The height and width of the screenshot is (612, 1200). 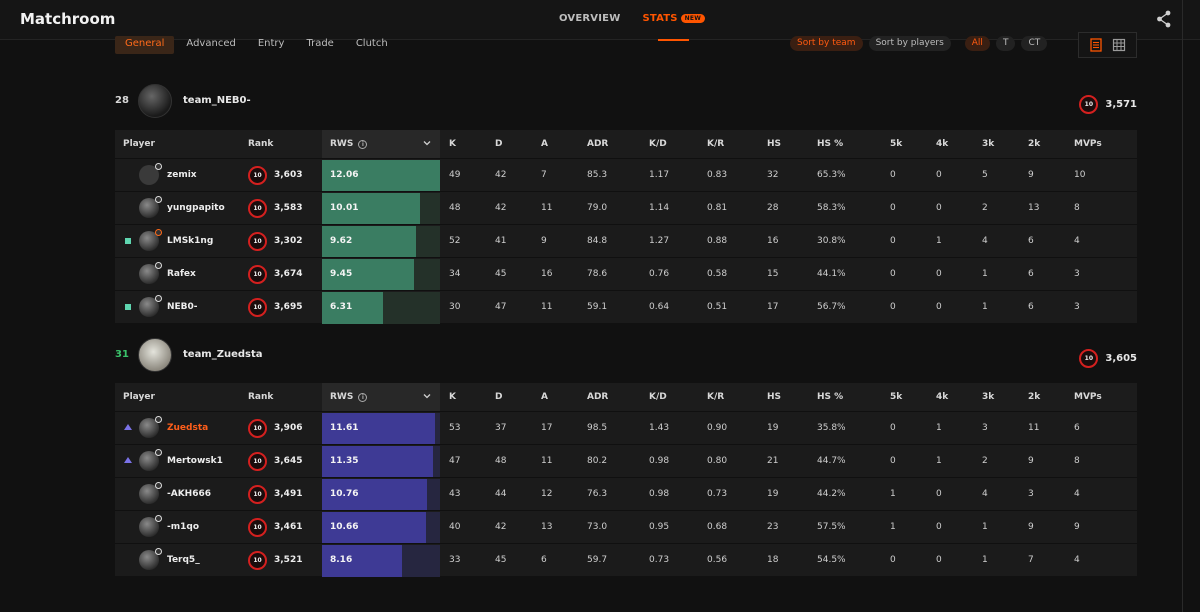 I want to click on share-icon, so click(x=1164, y=19).